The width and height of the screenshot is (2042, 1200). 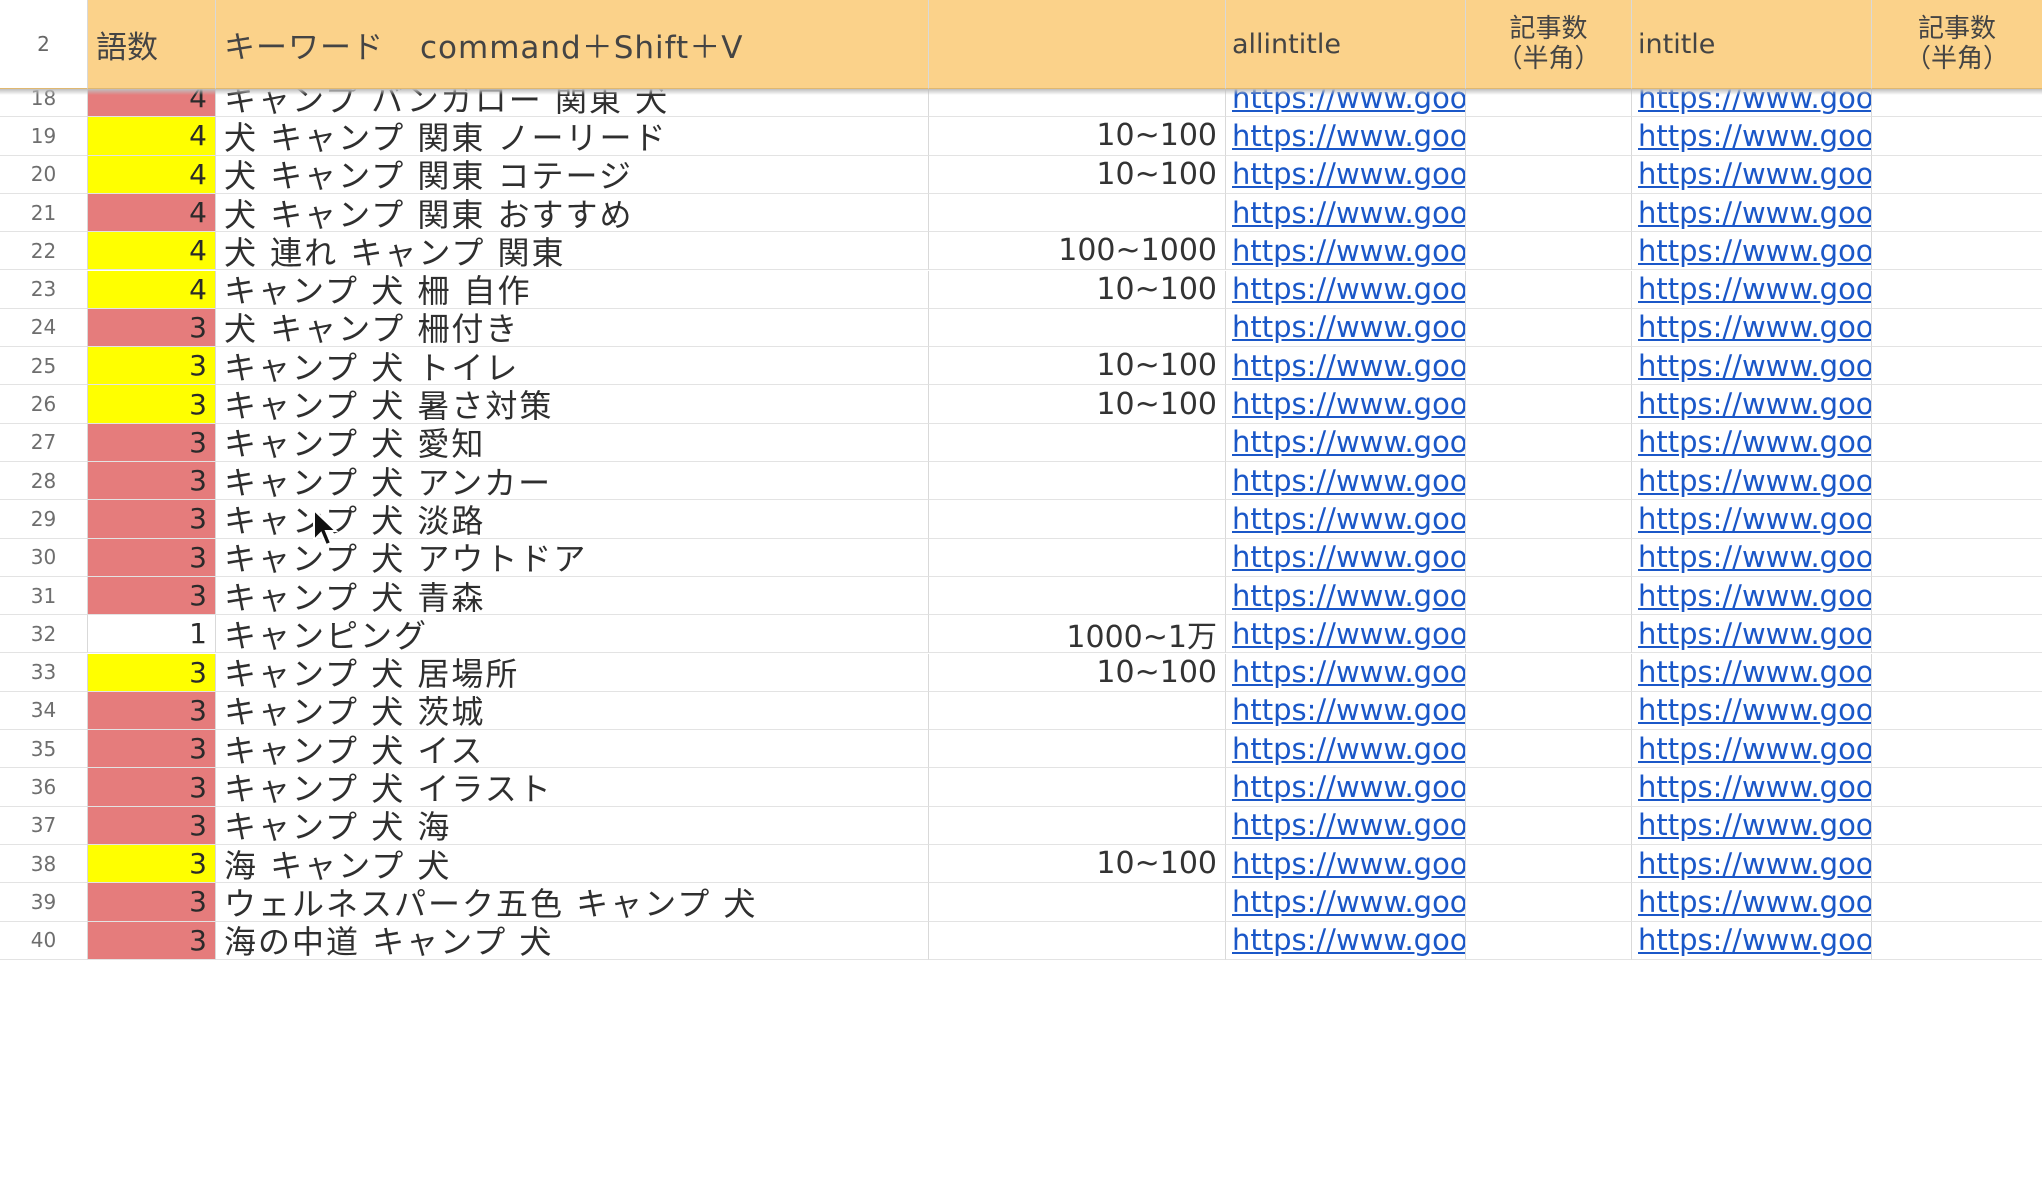 What do you see at coordinates (572, 289) in the screenshot?
I see `keyword-cell: キャンプ 犬 柵 自作` at bounding box center [572, 289].